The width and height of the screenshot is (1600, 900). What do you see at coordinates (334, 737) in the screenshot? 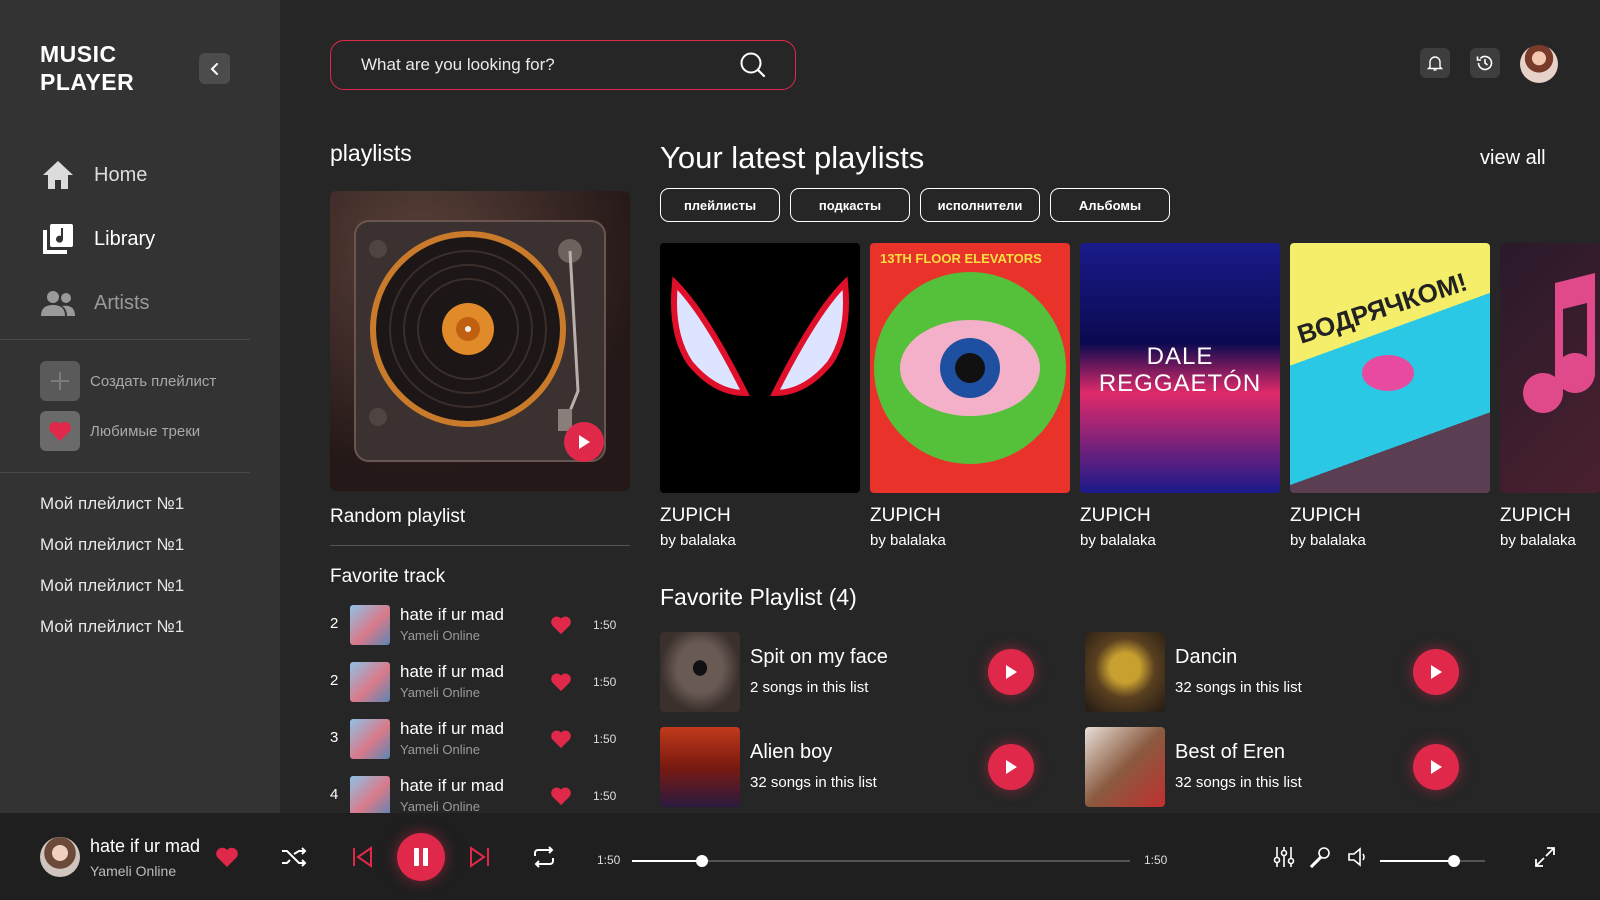
I see `track-number: 3` at bounding box center [334, 737].